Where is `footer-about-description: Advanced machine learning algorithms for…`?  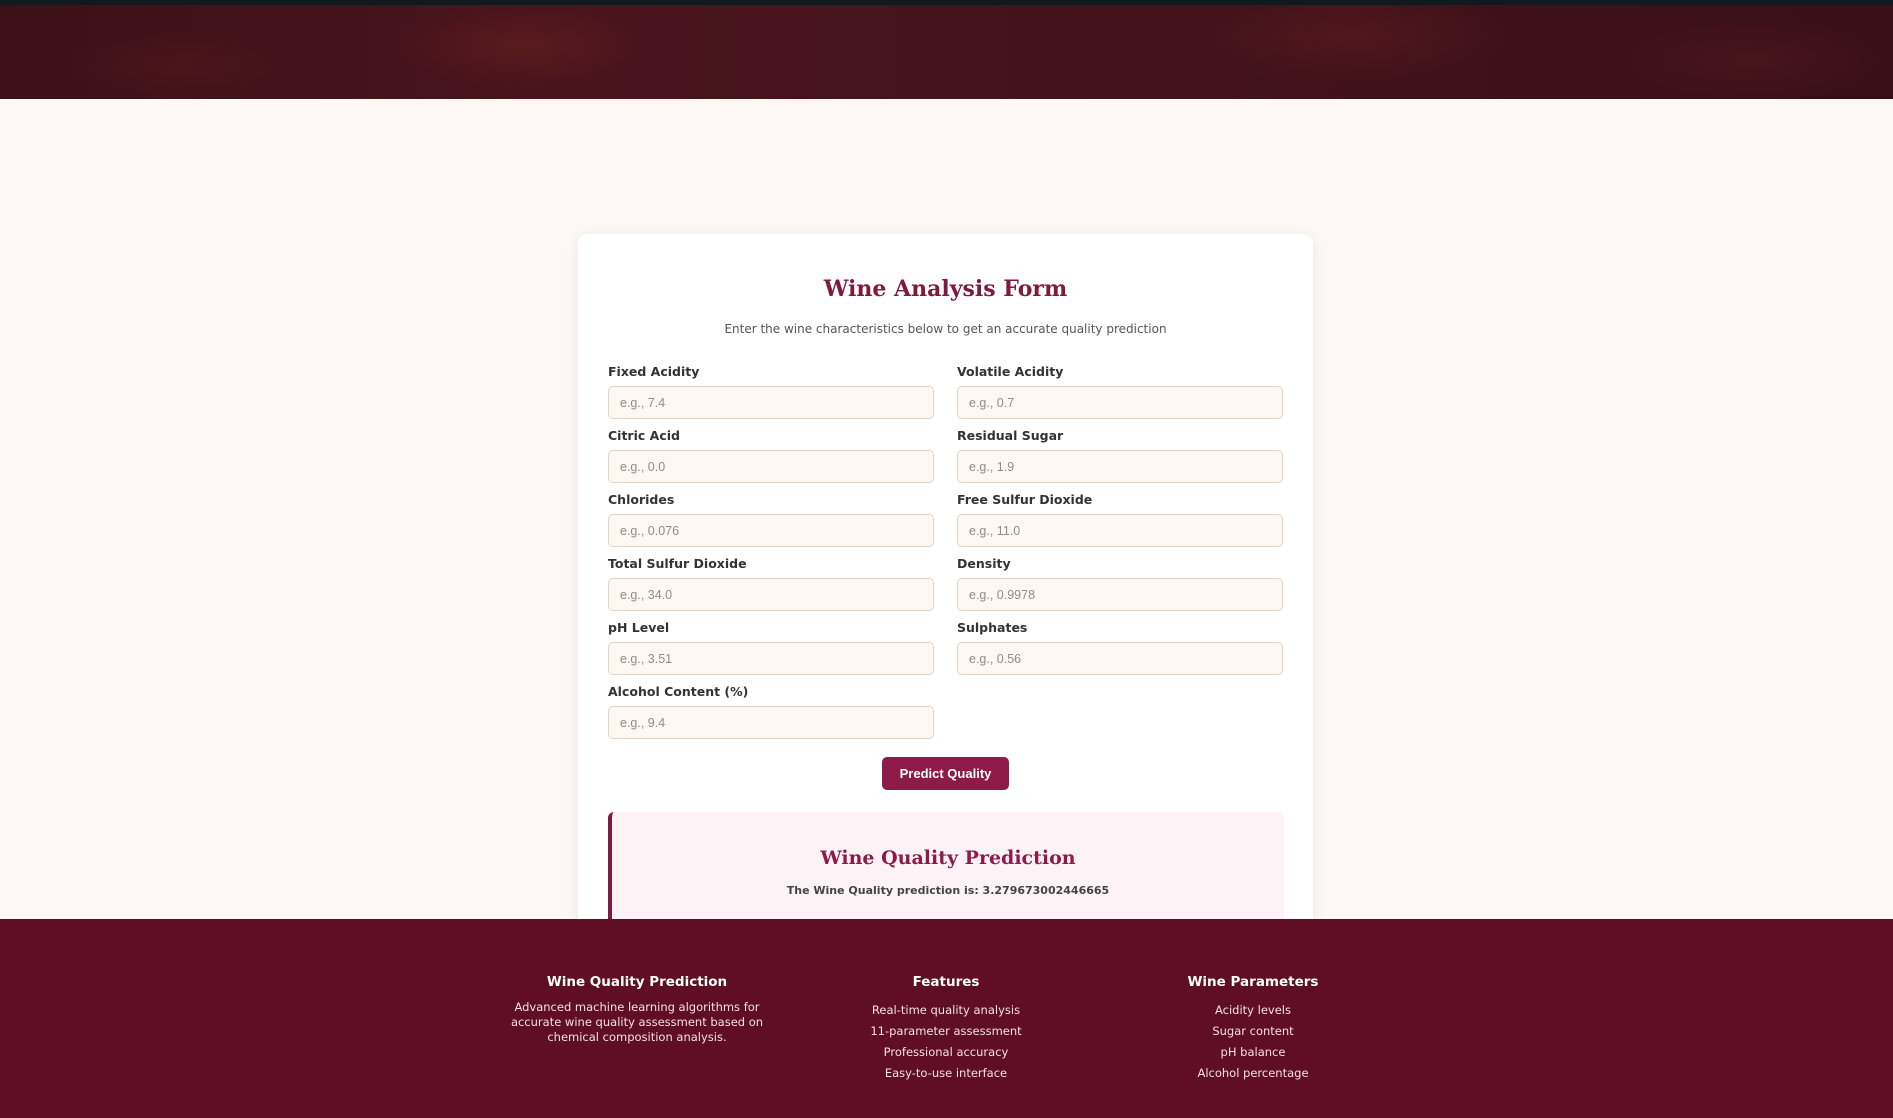 footer-about-description: Advanced machine learning algorithms for… is located at coordinates (637, 1022).